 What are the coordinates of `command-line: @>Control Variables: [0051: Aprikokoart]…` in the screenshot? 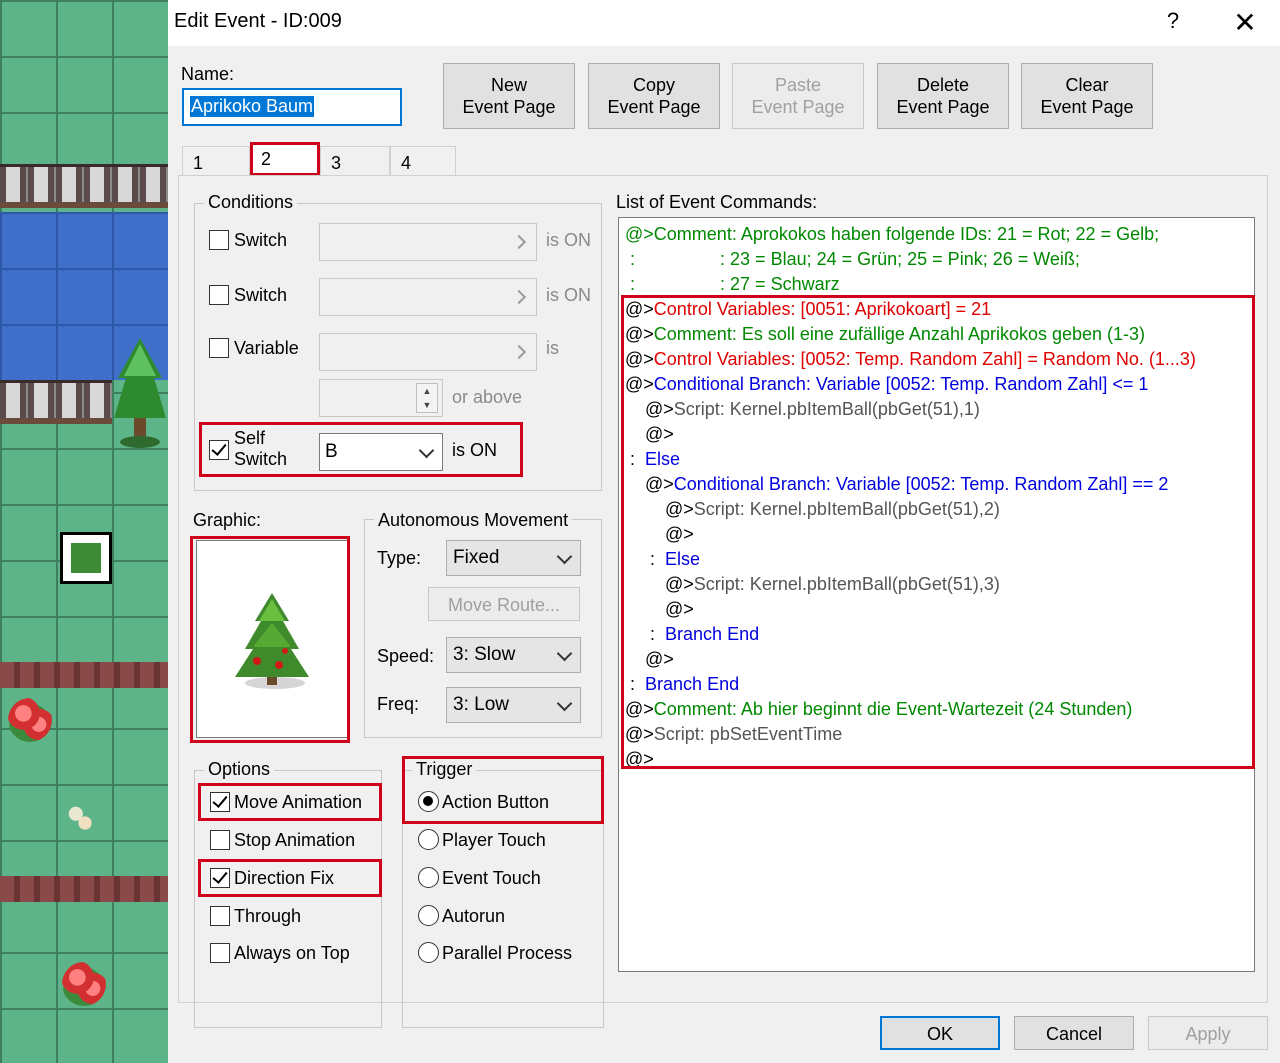 It's located at (808, 309).